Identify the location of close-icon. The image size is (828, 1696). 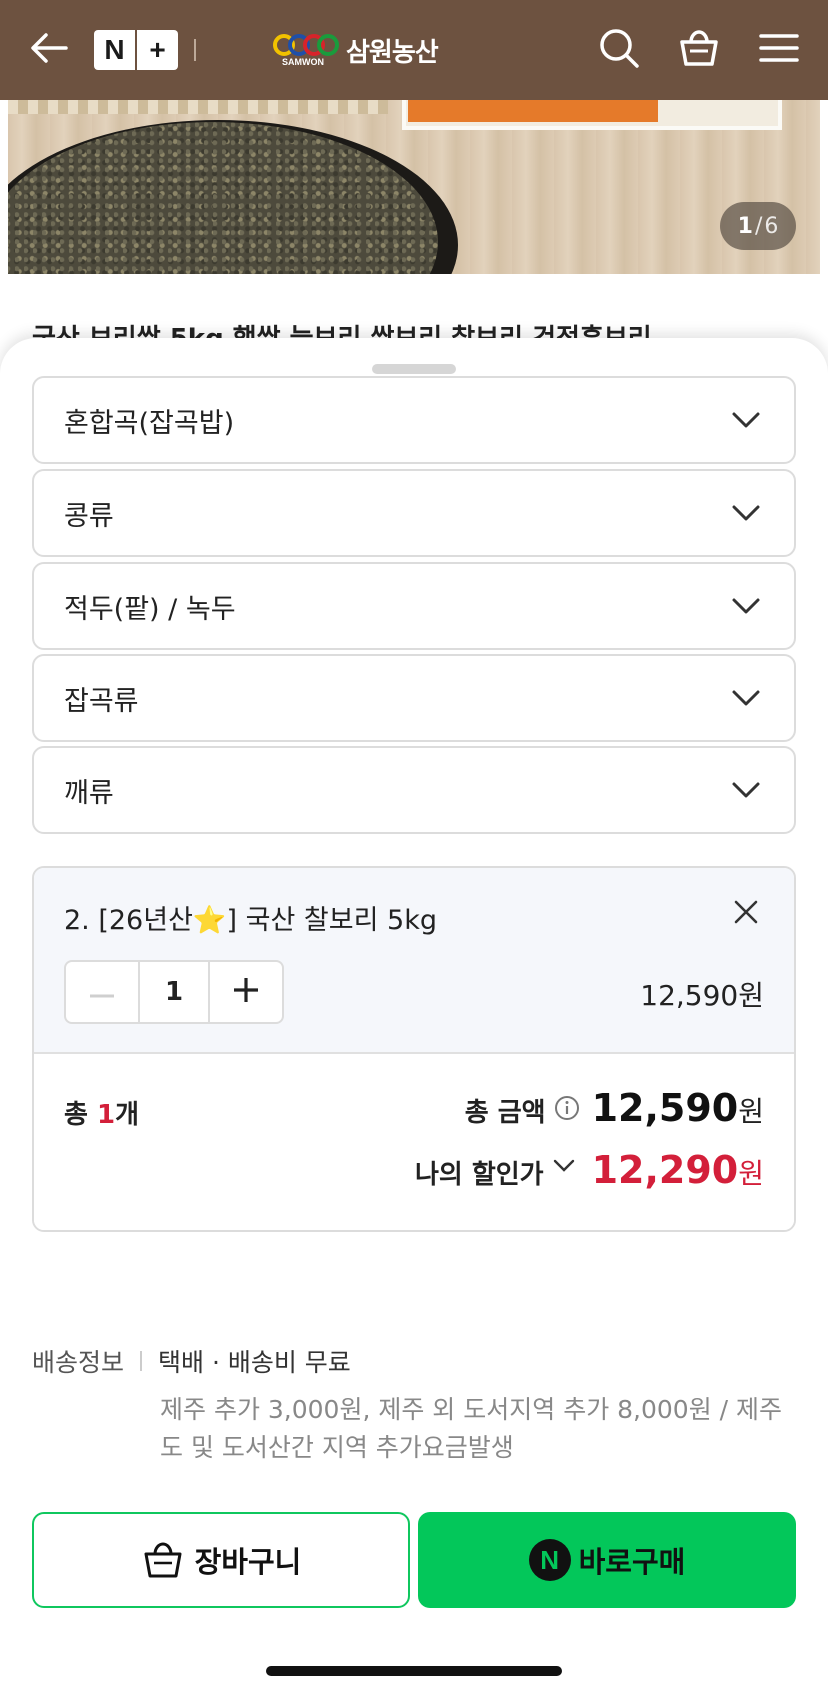
(746, 914).